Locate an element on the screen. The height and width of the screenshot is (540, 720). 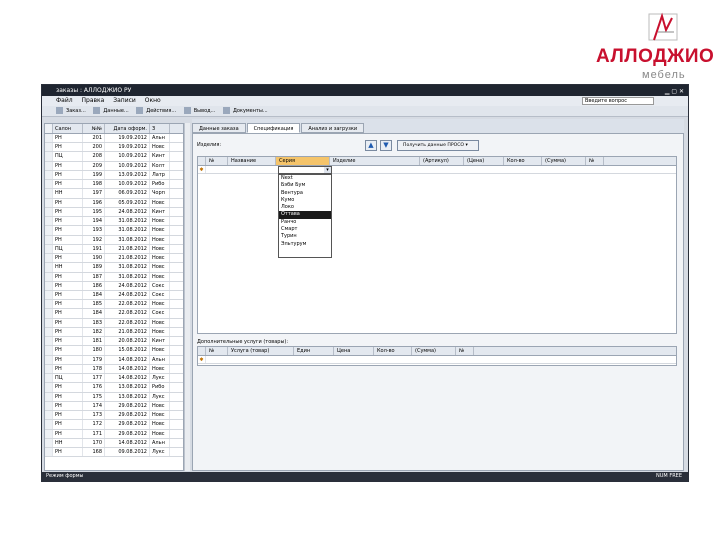
table-row: НН 189 31.08.2012 Новс is located at coordinates (114, 268).